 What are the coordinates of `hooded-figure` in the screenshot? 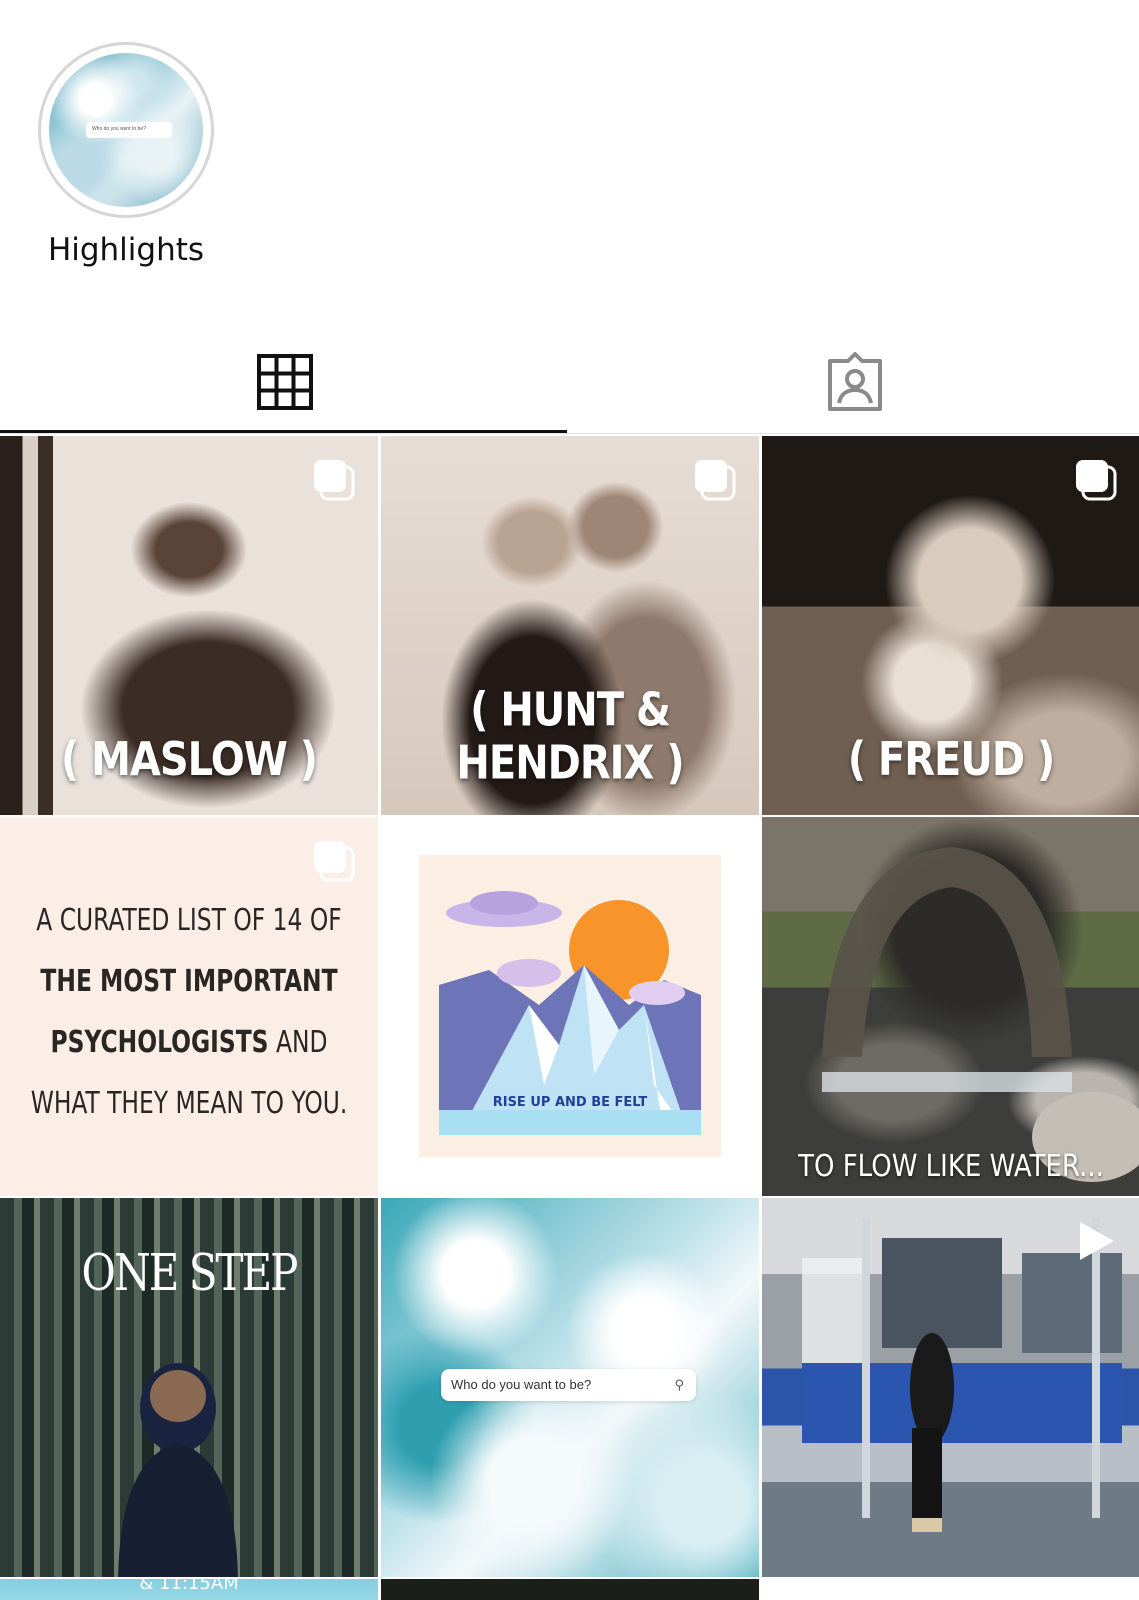 It's located at (178, 1470).